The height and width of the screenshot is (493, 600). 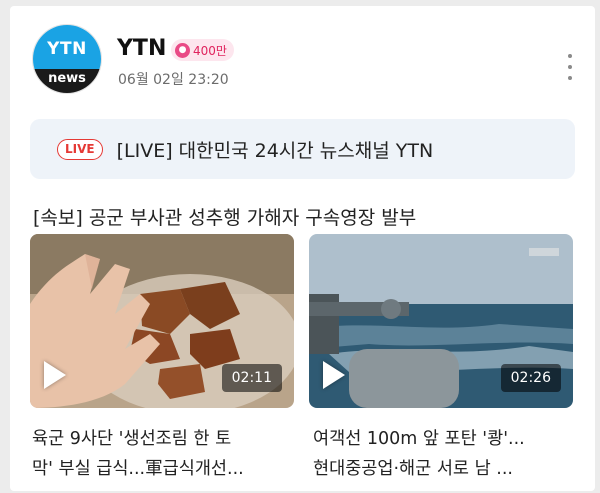 I want to click on channel-avatar: YTN news, so click(x=67, y=59).